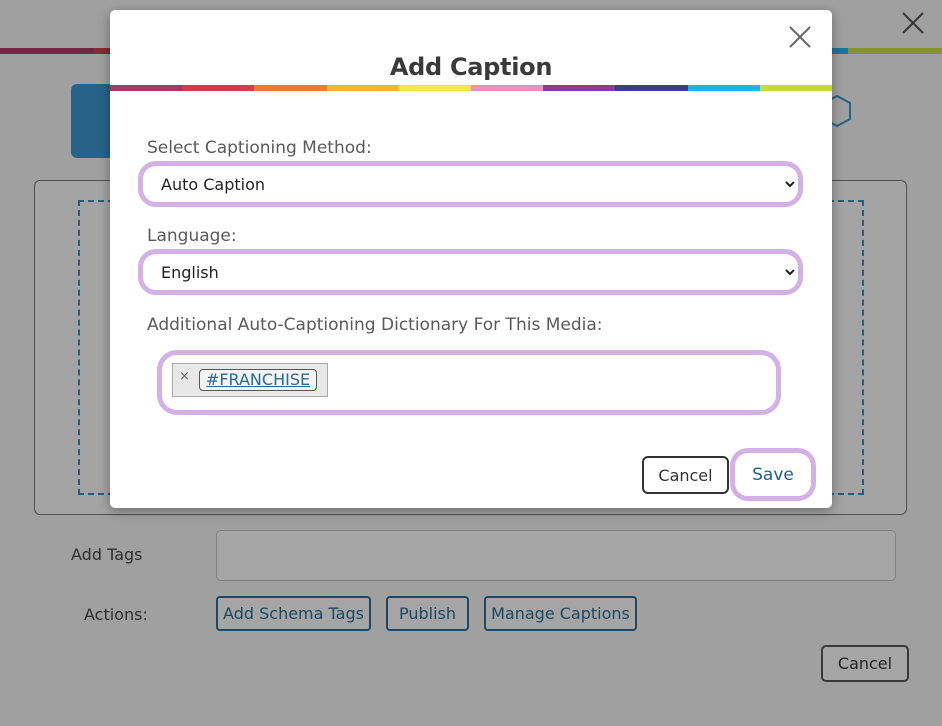 The image size is (942, 726). Describe the element at coordinates (800, 37) in the screenshot. I see `close-icon` at that location.